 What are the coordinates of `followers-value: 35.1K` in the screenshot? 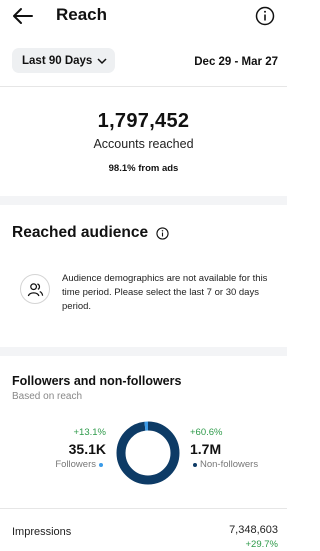 It's located at (87, 449).